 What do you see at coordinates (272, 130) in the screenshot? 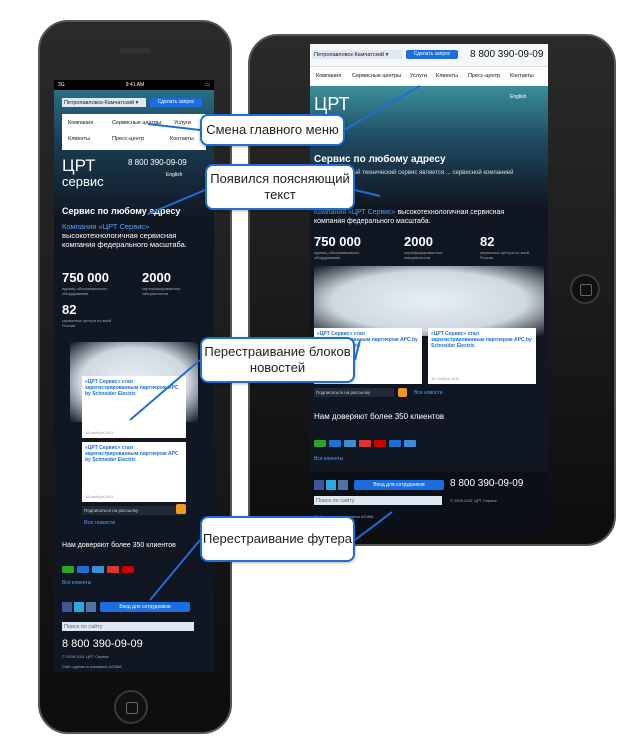
I see `callout-menu: Смена главного меню` at bounding box center [272, 130].